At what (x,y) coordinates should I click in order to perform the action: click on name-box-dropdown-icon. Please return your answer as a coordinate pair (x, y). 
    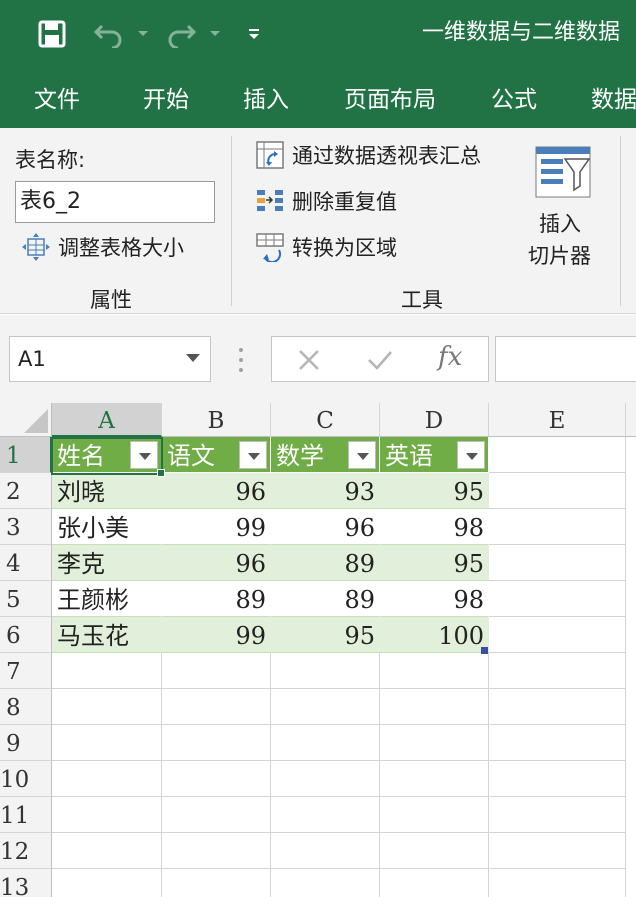
    Looking at the image, I should click on (193, 358).